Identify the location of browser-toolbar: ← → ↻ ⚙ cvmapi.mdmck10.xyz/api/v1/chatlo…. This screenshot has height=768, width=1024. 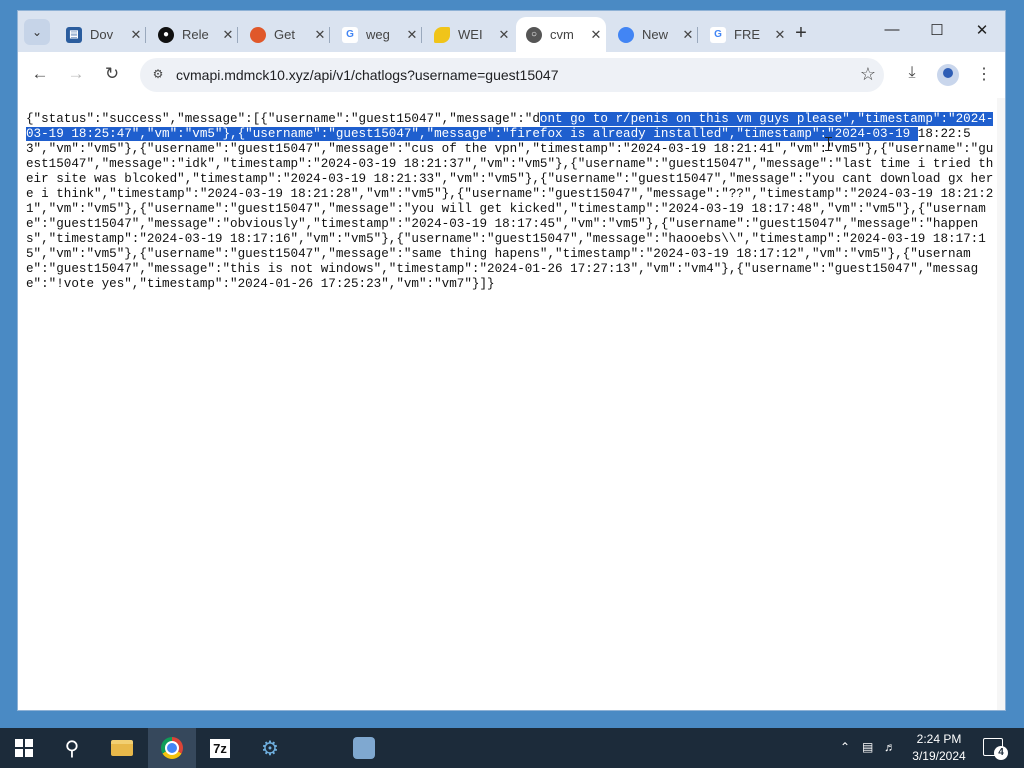
(511, 75).